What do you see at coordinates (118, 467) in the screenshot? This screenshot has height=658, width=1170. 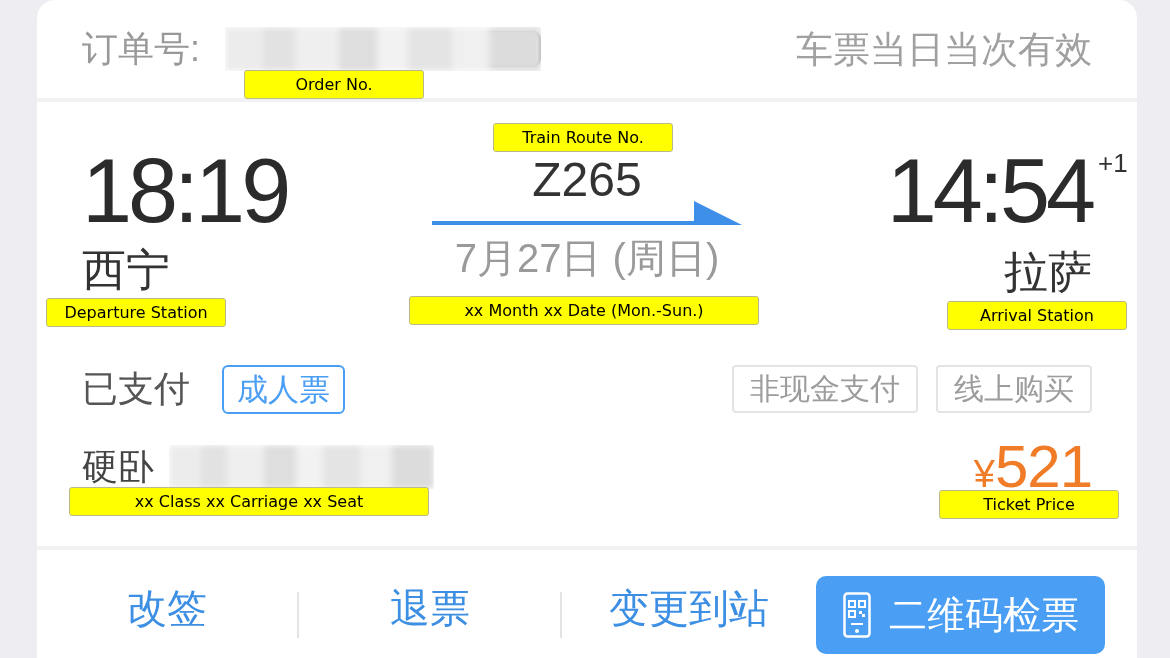 I see `seat-class: 硬卧` at bounding box center [118, 467].